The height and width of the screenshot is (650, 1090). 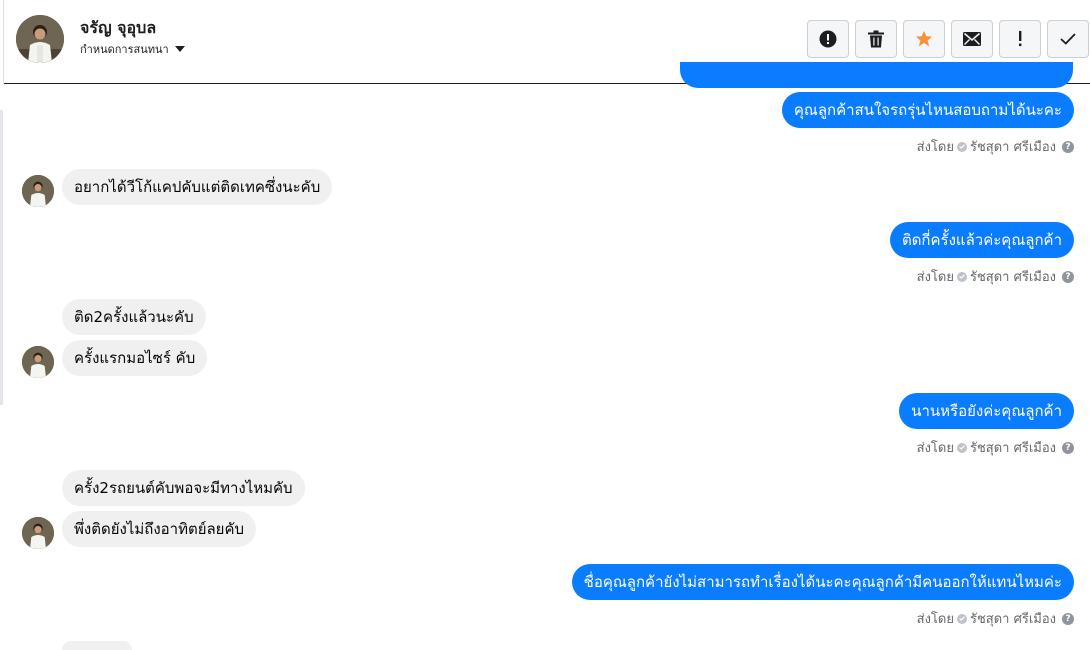 I want to click on message-bubble-incoming: ครั้ง2รถยนต์คับพอจะมีทางไหมคับ, so click(x=183, y=488).